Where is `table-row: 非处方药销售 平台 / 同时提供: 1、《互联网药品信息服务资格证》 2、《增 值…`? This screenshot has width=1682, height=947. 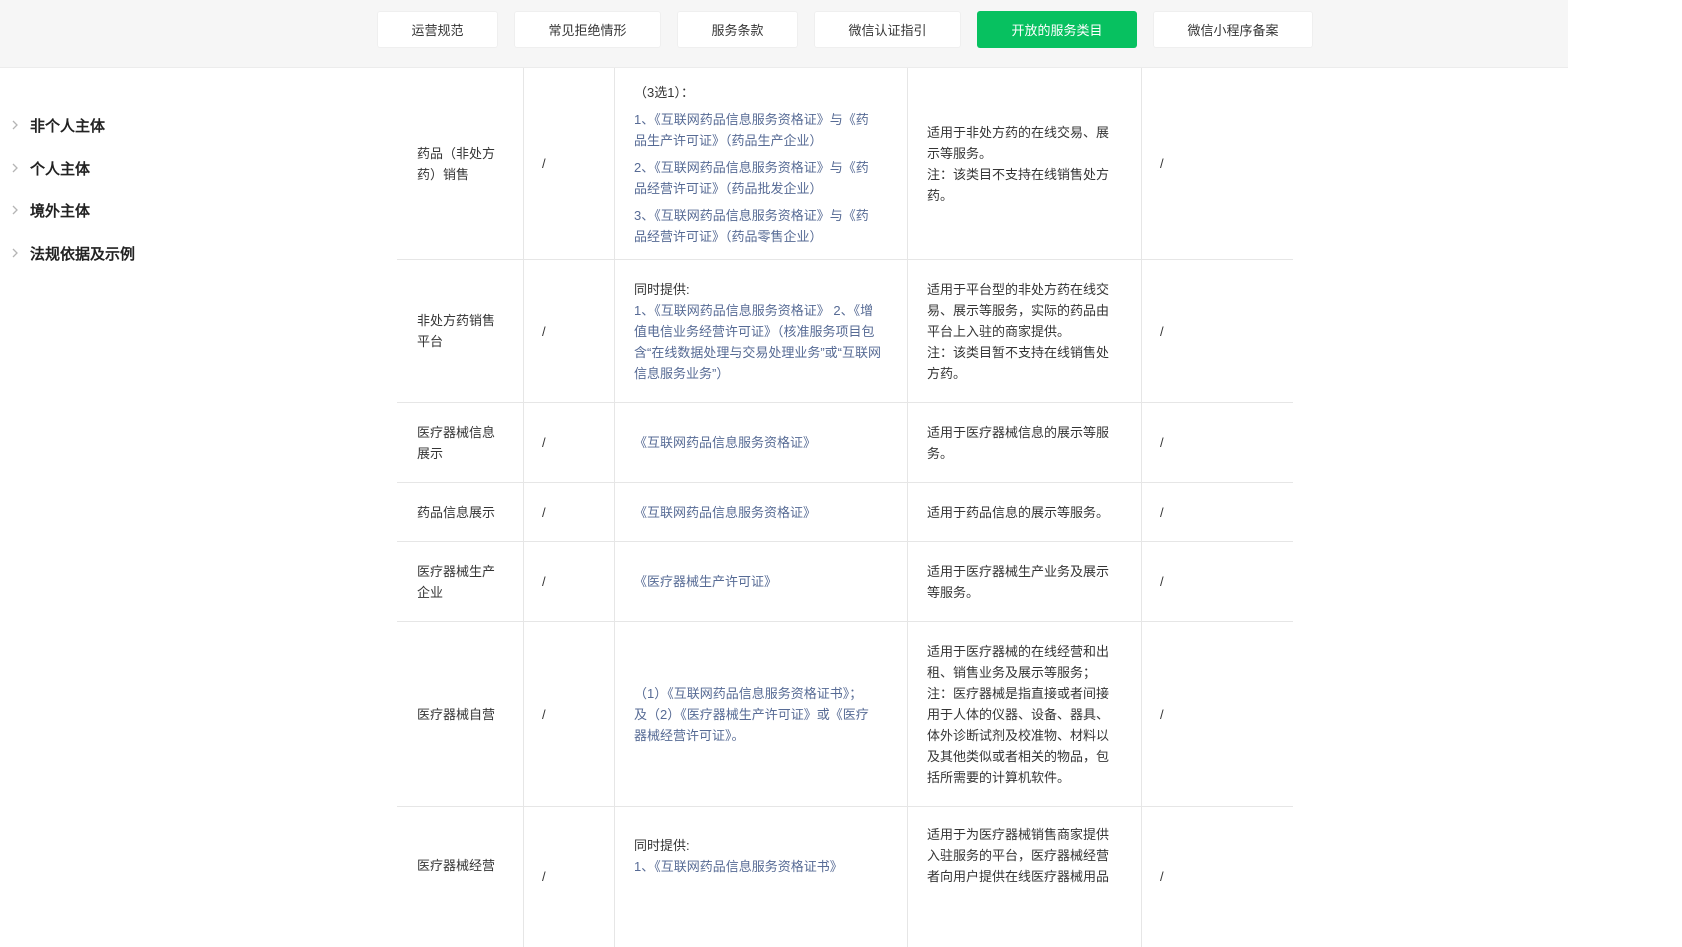
table-row: 非处方药销售 平台 / 同时提供: 1、《互联网药品信息服务资格证》 2、《增 值… is located at coordinates (845, 331).